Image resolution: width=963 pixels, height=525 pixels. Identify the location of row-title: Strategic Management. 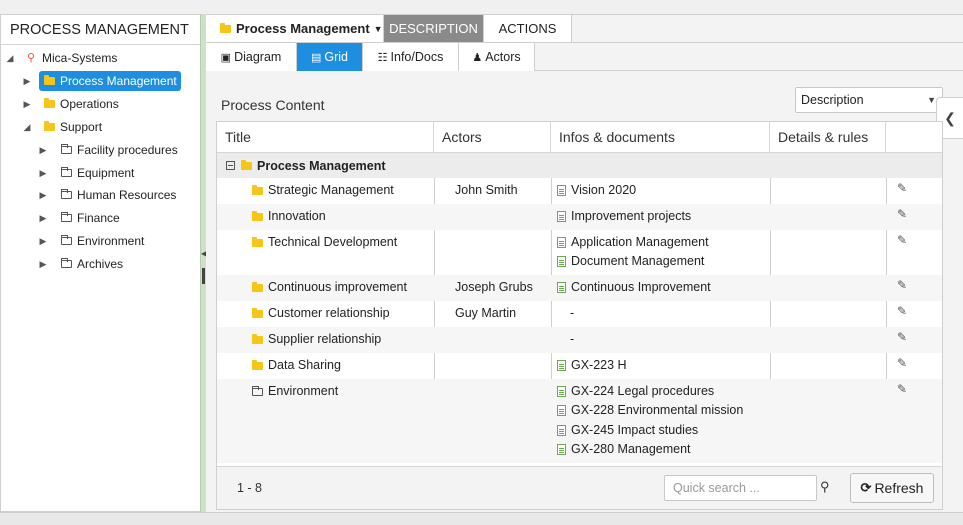
(323, 190).